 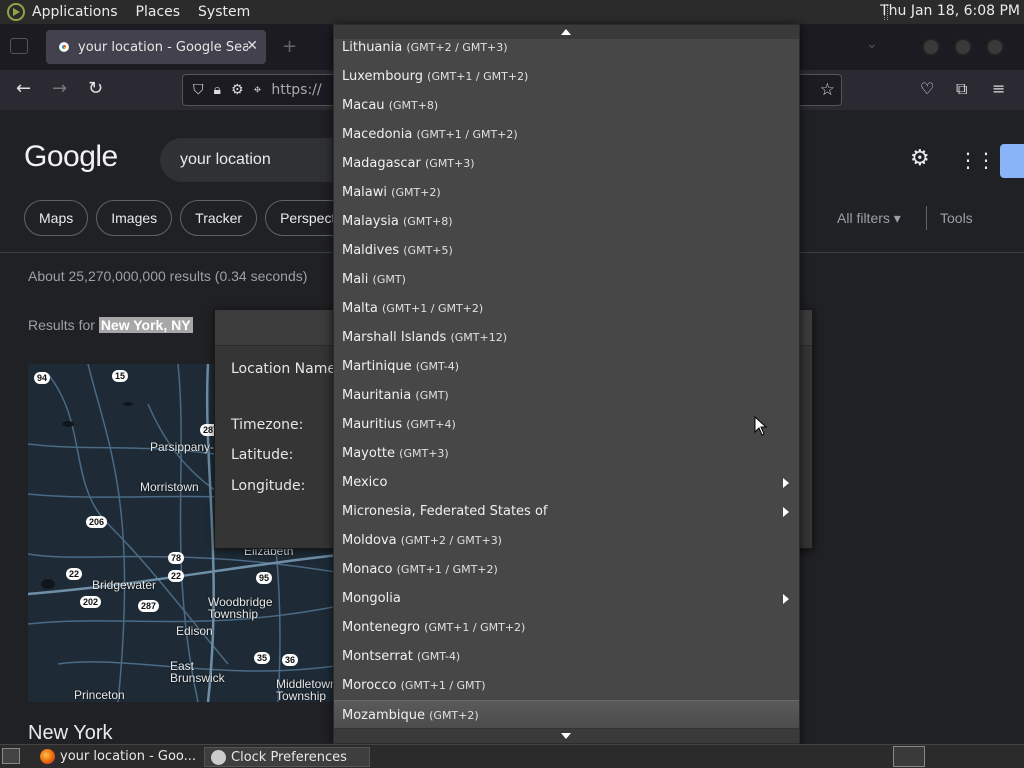 What do you see at coordinates (286, 369) in the screenshot?
I see `location-name-label: Location Name:` at bounding box center [286, 369].